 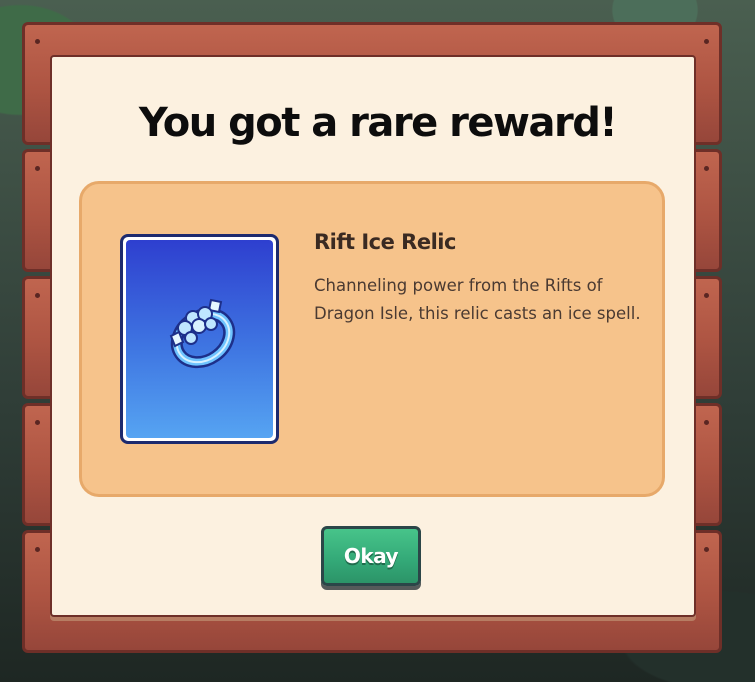 I want to click on reward-item-background, so click(x=199, y=339).